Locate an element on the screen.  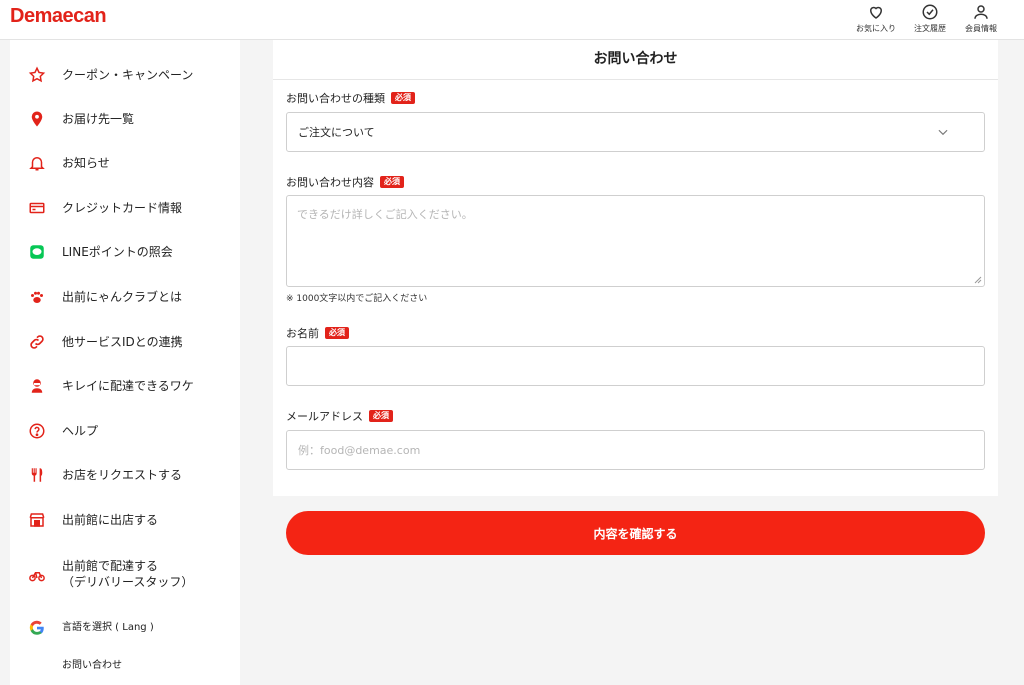
page-title: お問い合わせ is located at coordinates (635, 60).